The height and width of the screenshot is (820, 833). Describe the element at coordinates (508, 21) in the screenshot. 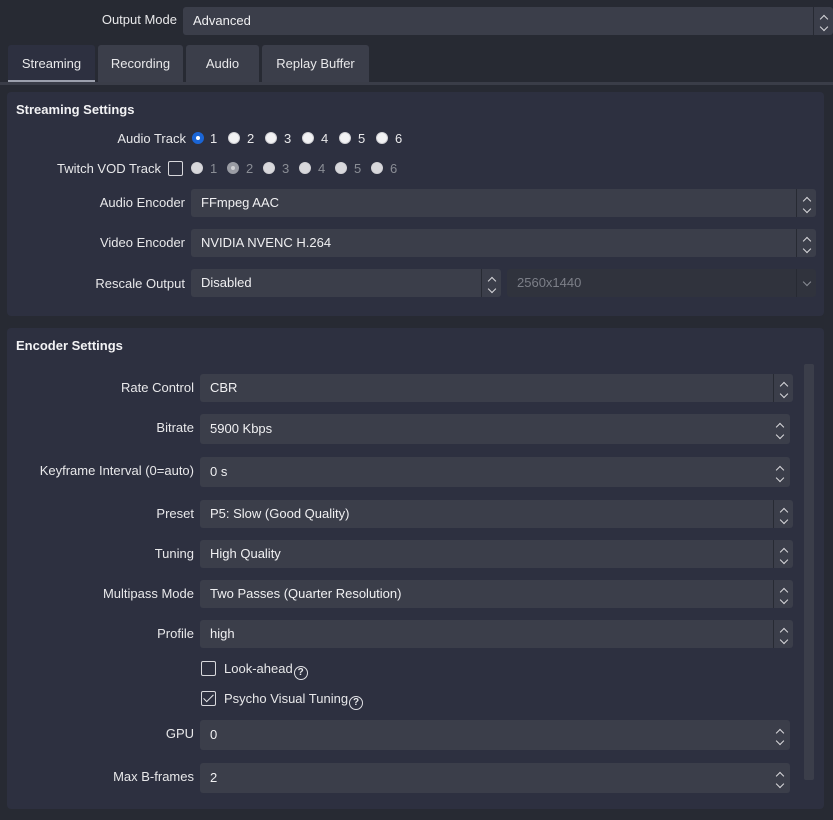

I see `output-mode-select: Advanced` at that location.